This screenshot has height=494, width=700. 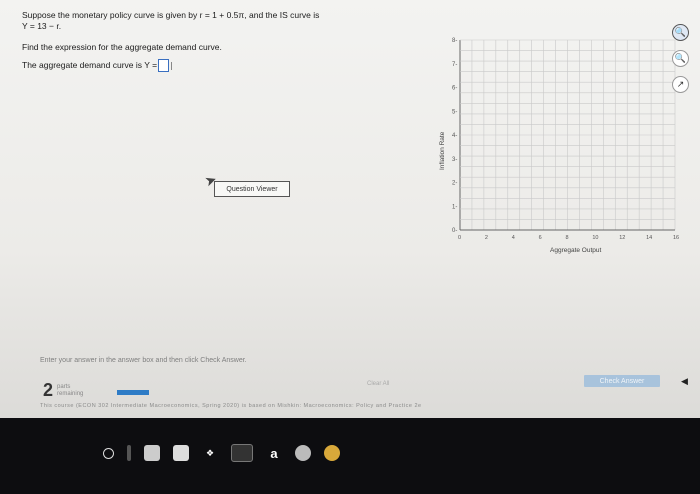 What do you see at coordinates (242, 453) in the screenshot?
I see `video-app-icon` at bounding box center [242, 453].